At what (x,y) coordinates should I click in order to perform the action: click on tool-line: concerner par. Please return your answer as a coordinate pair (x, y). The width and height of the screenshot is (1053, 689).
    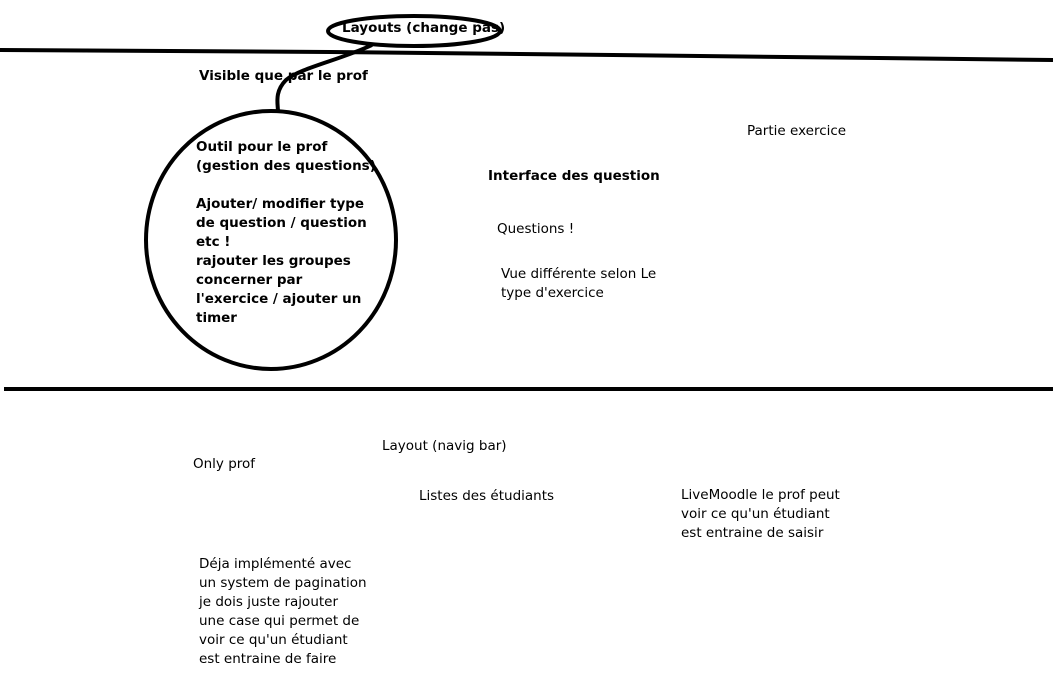
    Looking at the image, I should click on (249, 280).